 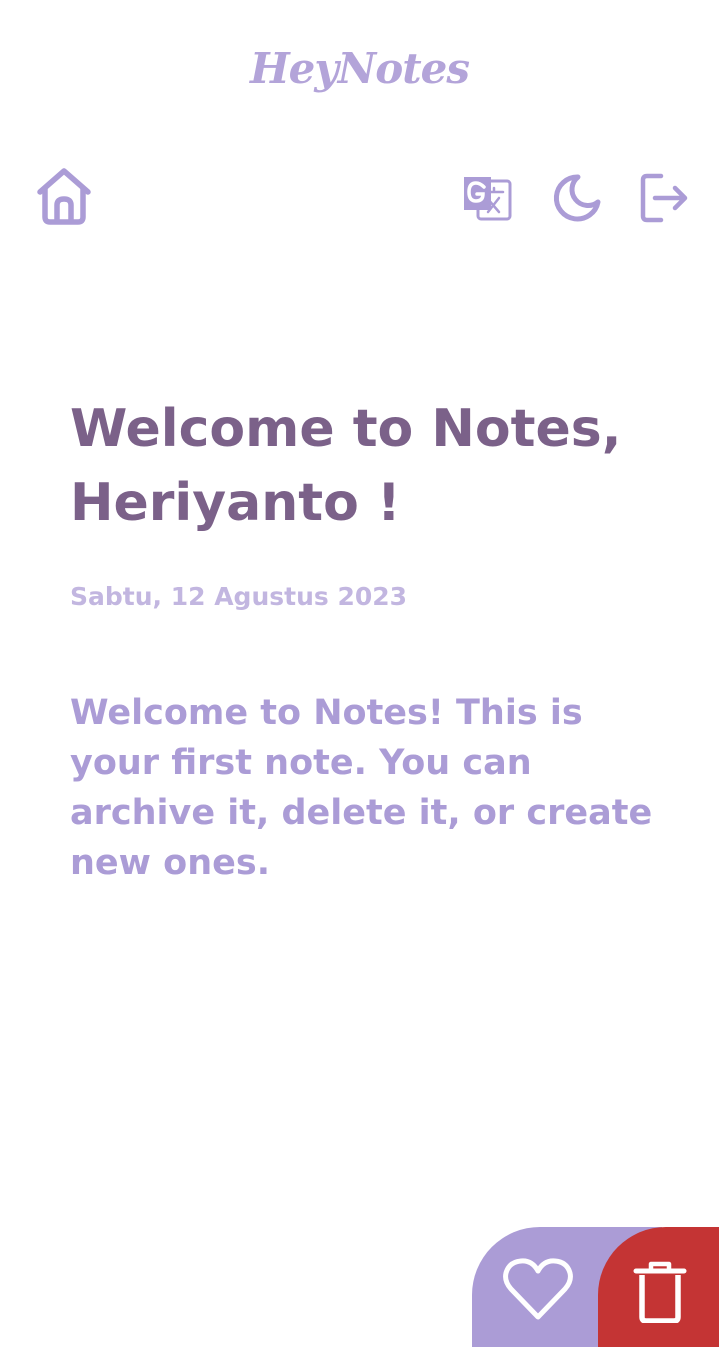 What do you see at coordinates (538, 1289) in the screenshot?
I see `heart-icon` at bounding box center [538, 1289].